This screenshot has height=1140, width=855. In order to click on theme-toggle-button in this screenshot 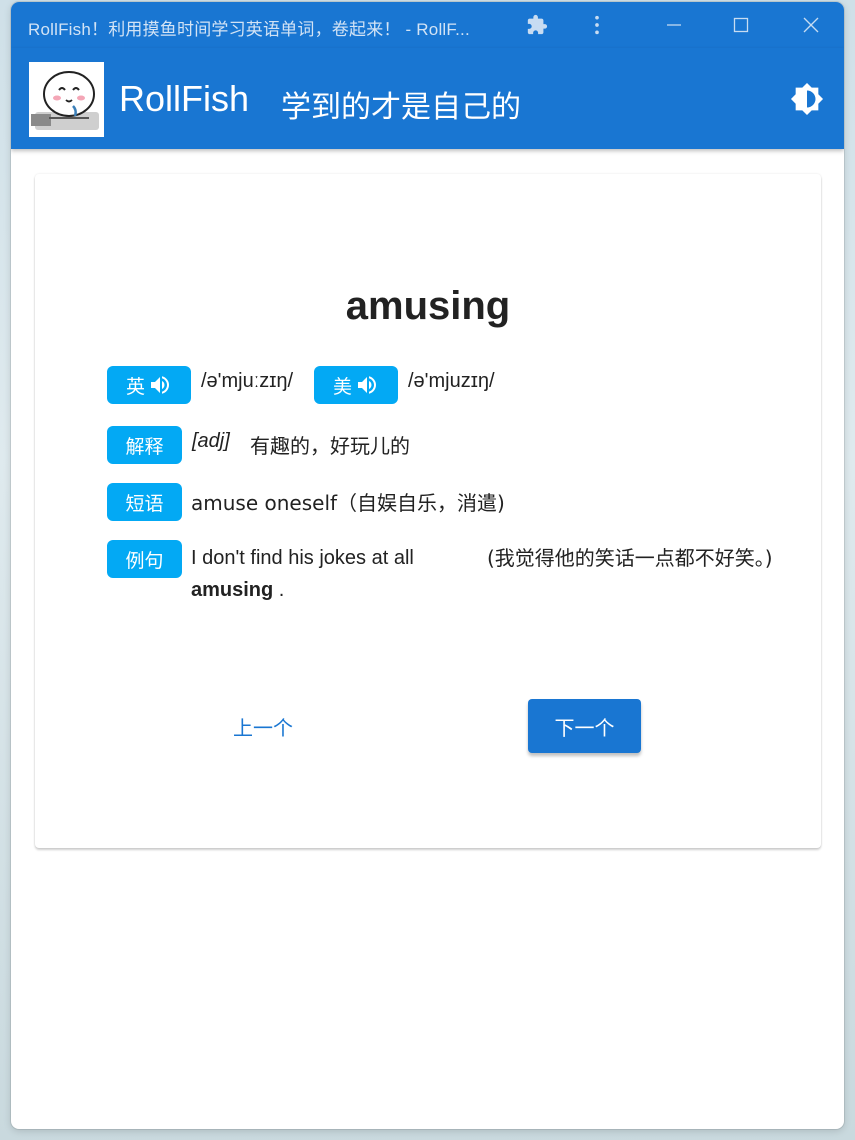, I will do `click(807, 101)`.